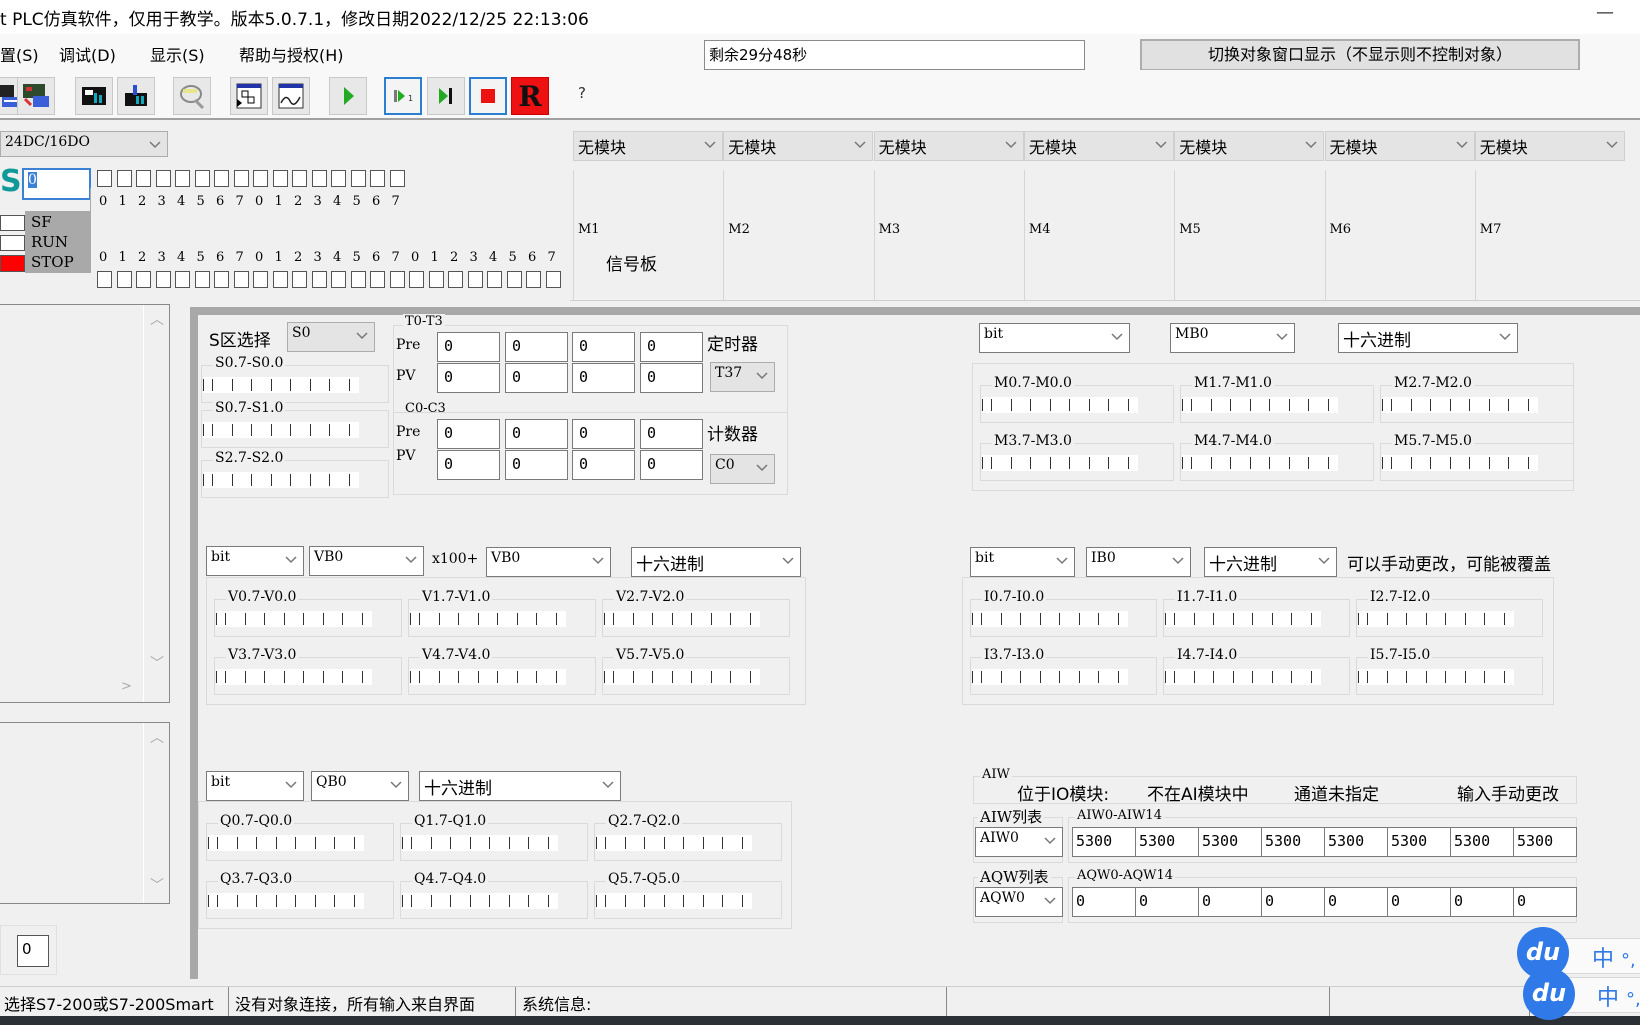  I want to click on timer-preset-input: 0, so click(468, 347).